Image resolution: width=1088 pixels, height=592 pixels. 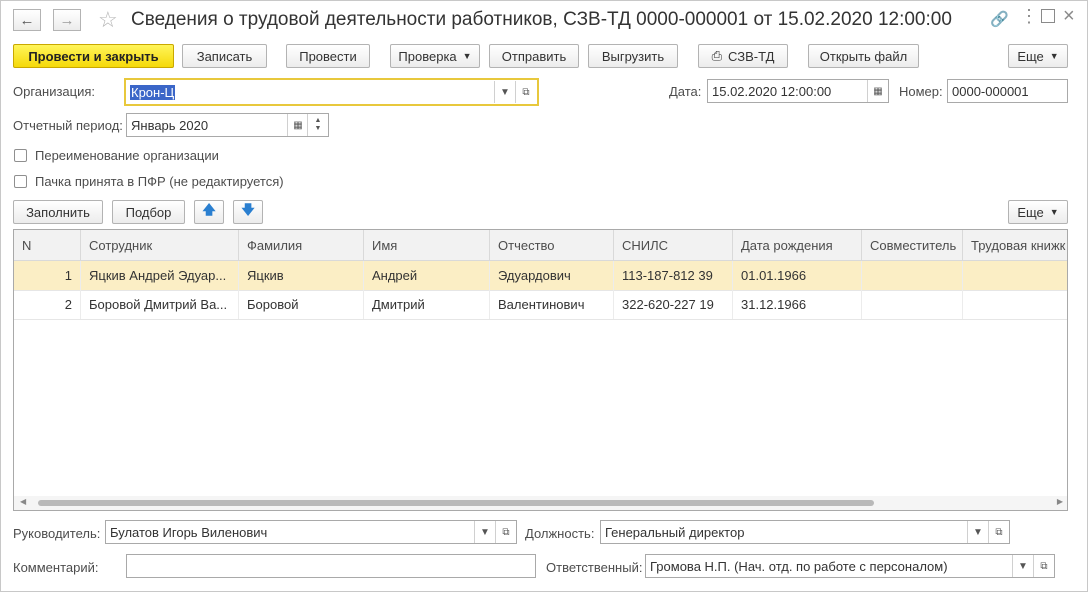 What do you see at coordinates (148, 212) in the screenshot?
I see `pick-button: Подбор` at bounding box center [148, 212].